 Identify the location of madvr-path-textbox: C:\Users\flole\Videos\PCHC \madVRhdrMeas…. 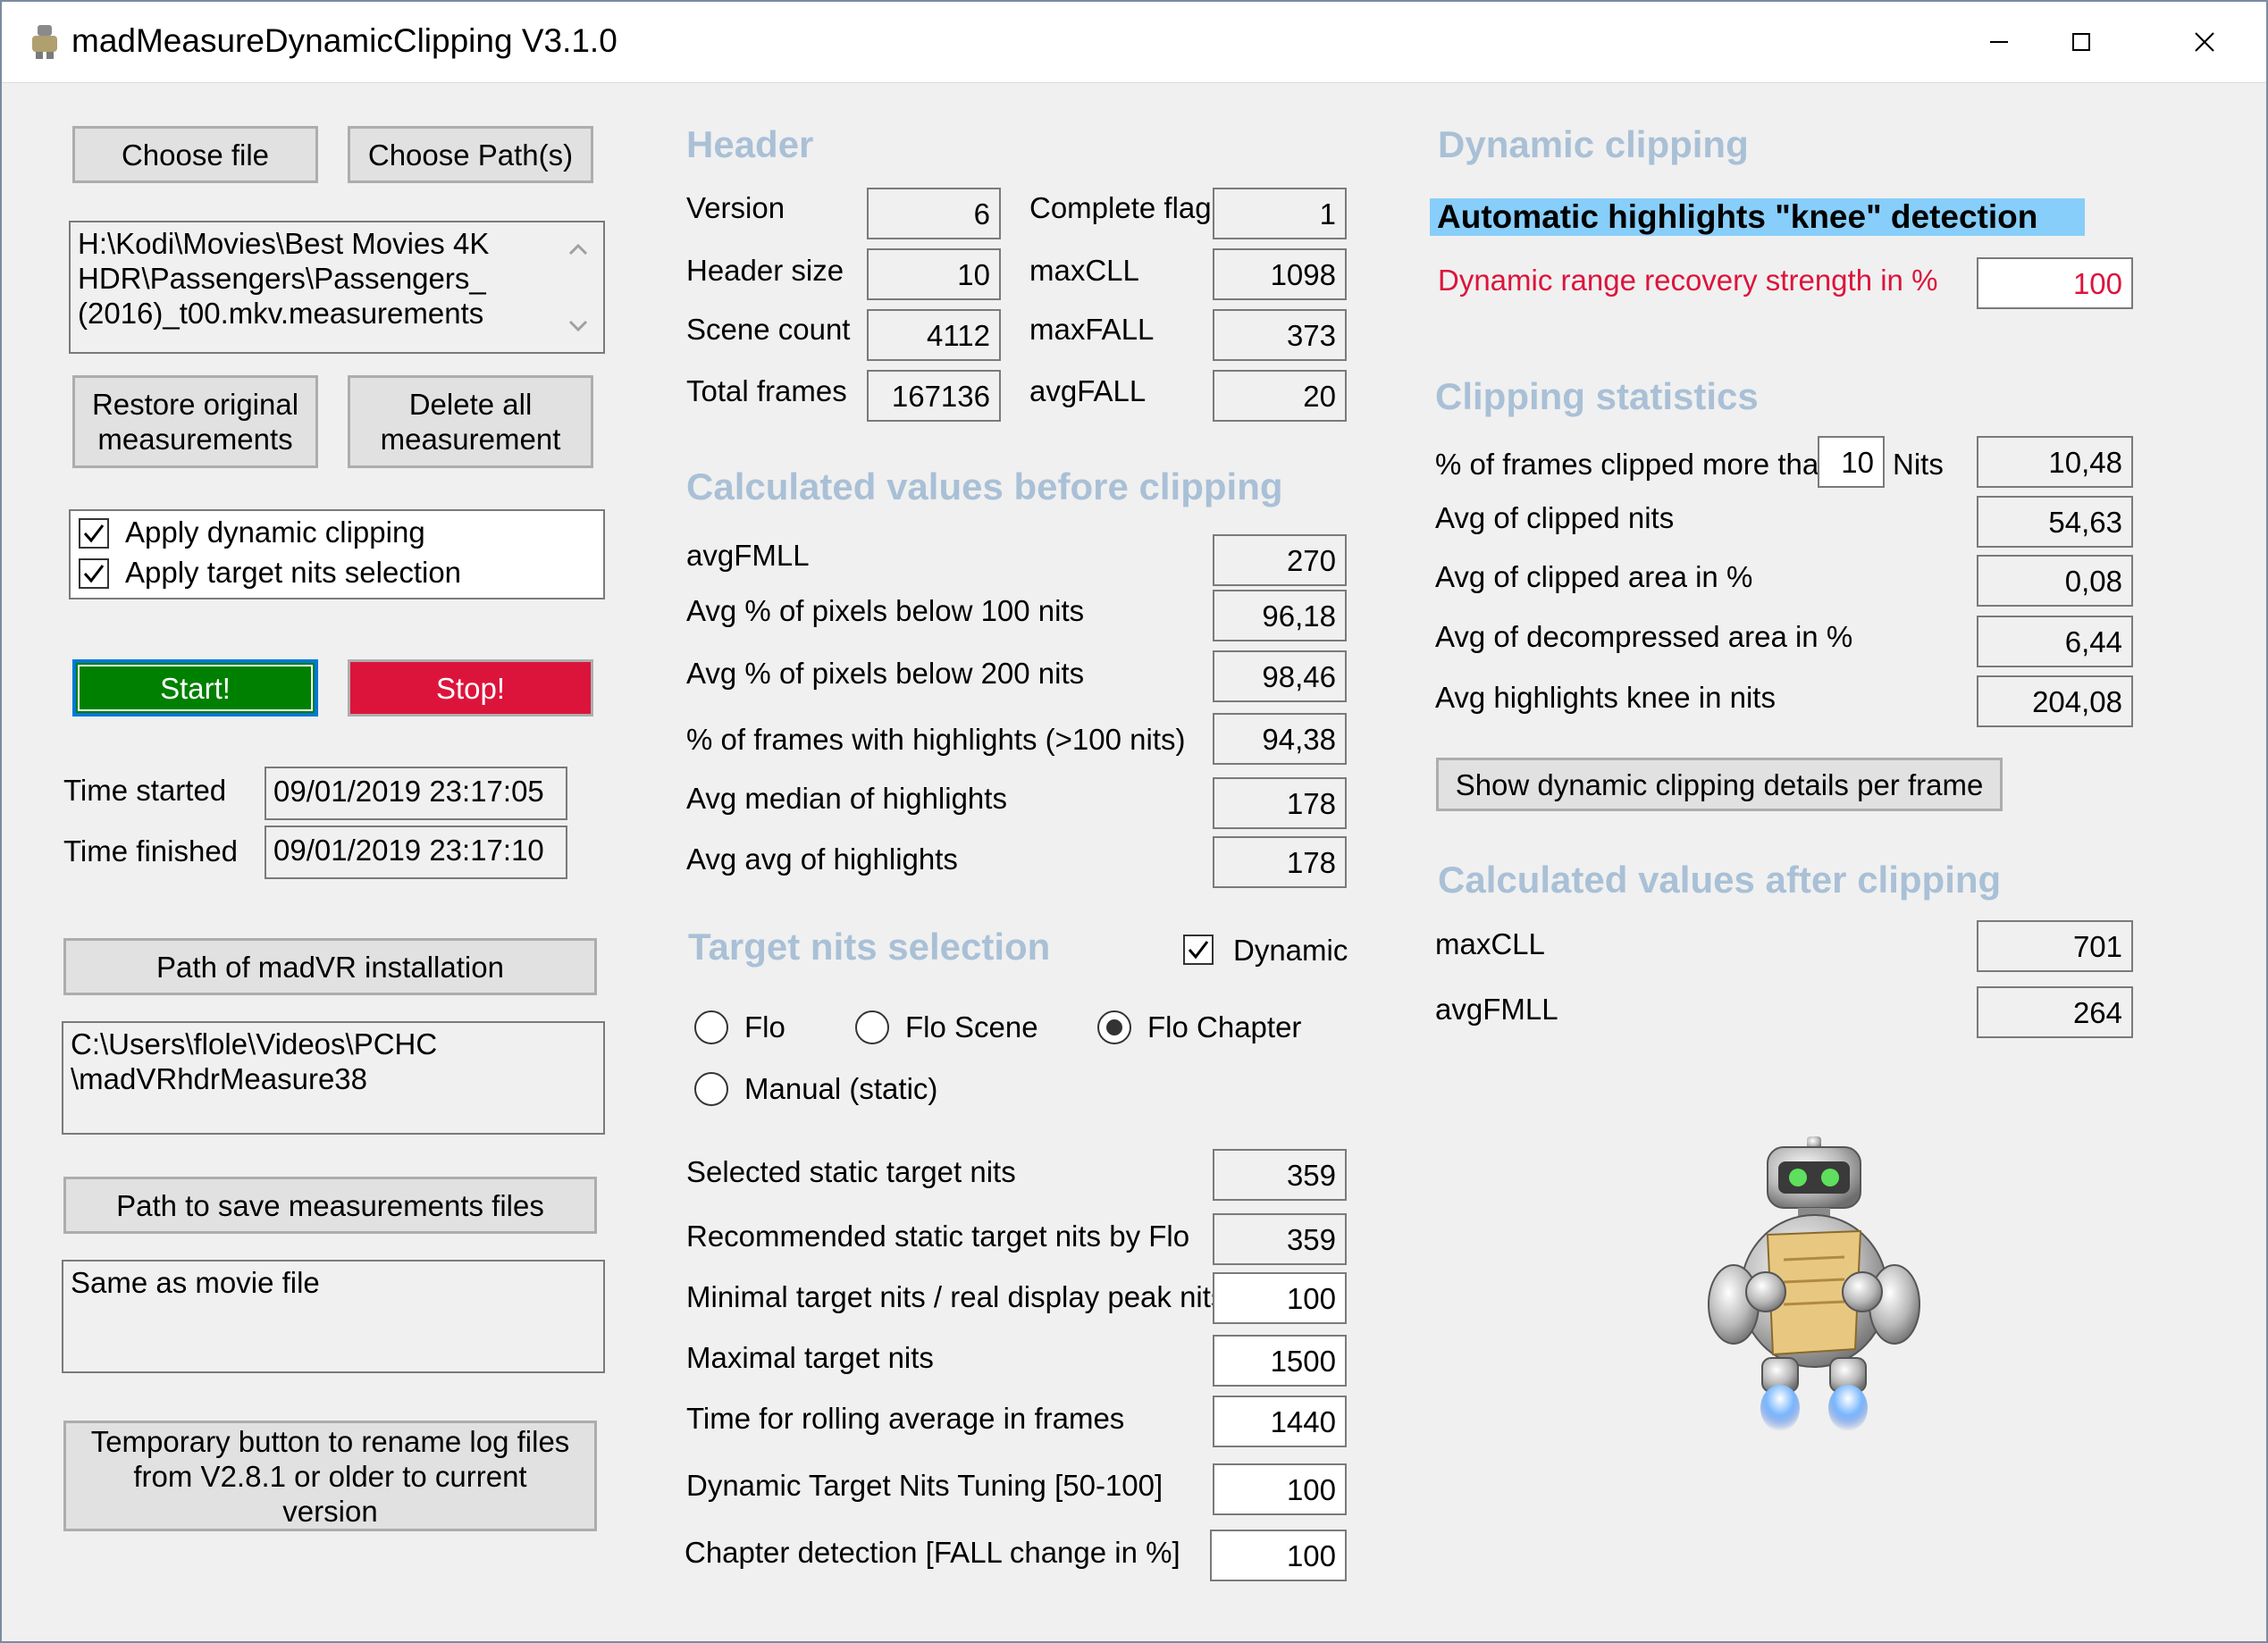
(333, 1078).